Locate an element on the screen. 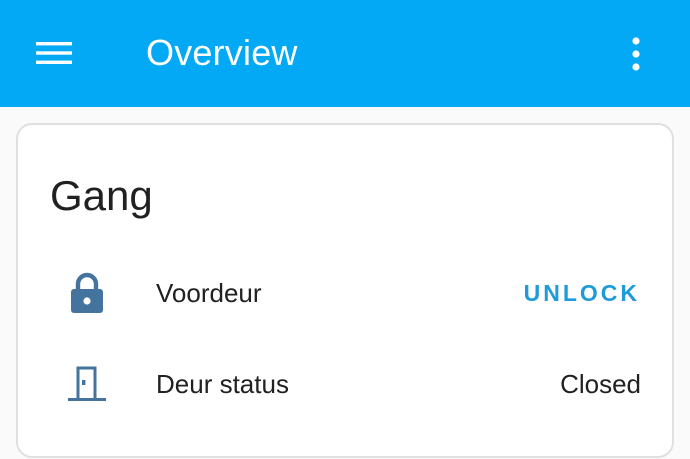 This screenshot has width=690, height=459. entity-name: Voordeur is located at coordinates (209, 293).